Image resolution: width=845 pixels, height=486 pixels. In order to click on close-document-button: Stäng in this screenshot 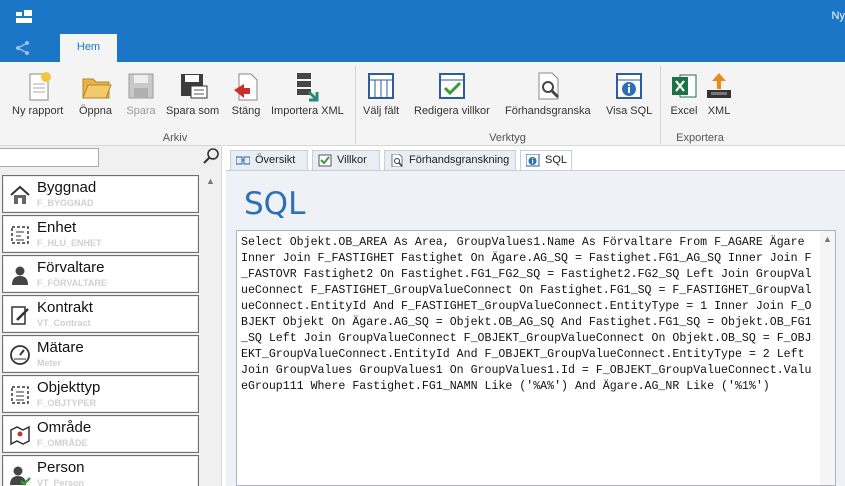, I will do `click(246, 93)`.